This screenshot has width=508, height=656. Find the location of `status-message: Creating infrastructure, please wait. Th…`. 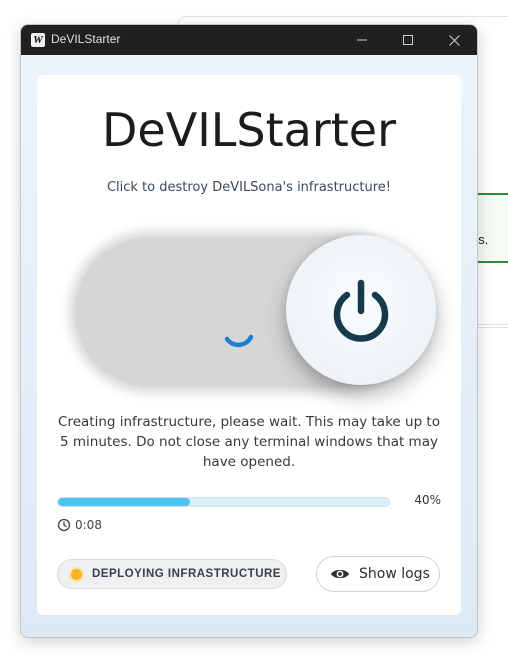

status-message: Creating infrastructure, please wait. Th… is located at coordinates (249, 442).